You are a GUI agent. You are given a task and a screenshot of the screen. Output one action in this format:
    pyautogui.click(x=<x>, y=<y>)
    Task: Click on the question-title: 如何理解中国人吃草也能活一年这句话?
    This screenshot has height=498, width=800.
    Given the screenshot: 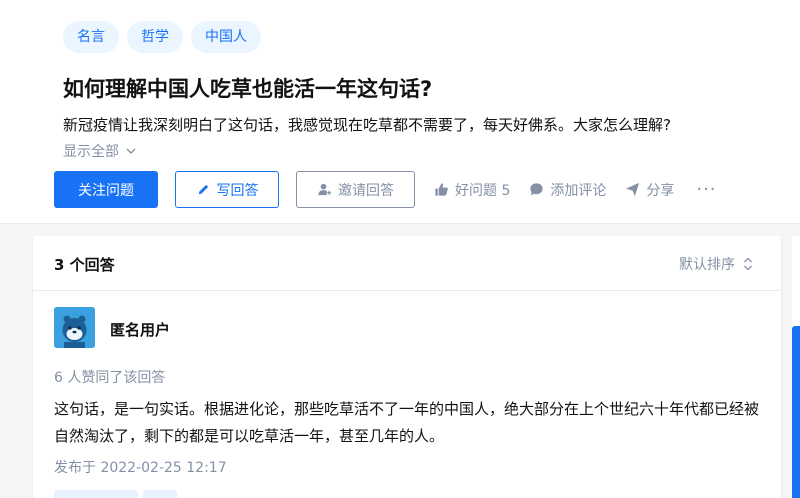 What is the action you would take?
    pyautogui.click(x=248, y=89)
    